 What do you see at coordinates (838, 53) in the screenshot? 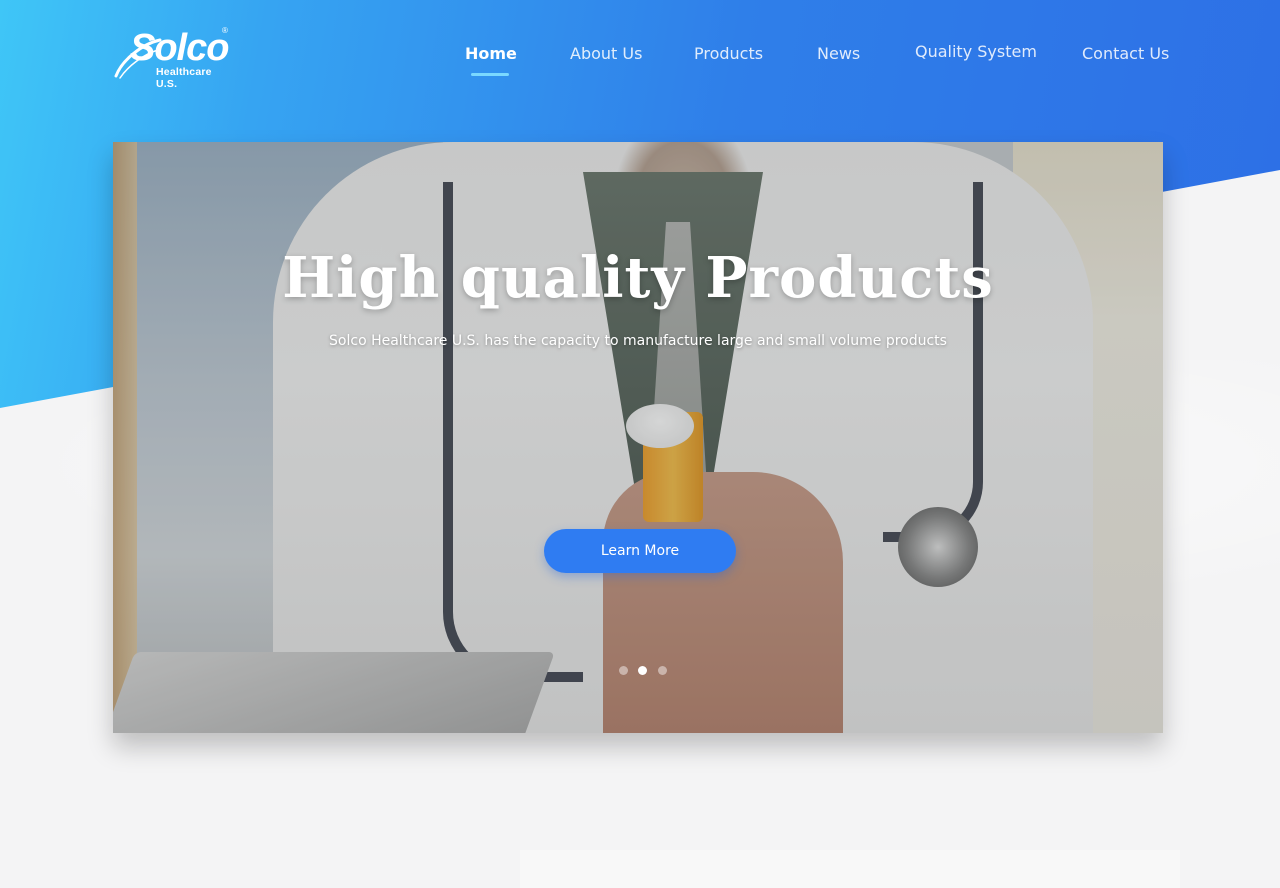
I see `nav-item-news: News` at bounding box center [838, 53].